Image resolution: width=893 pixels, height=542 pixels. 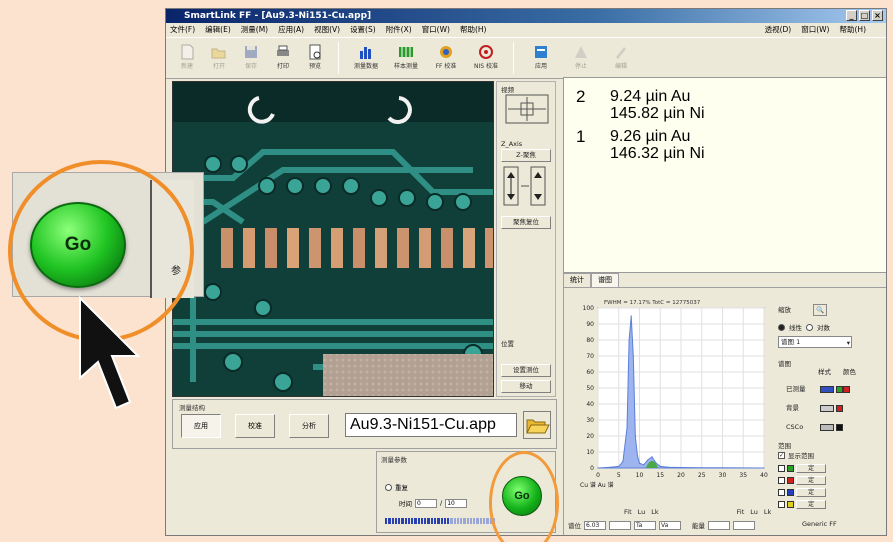 What do you see at coordinates (541, 58) in the screenshot?
I see `toolbar-button: 应用` at bounding box center [541, 58].